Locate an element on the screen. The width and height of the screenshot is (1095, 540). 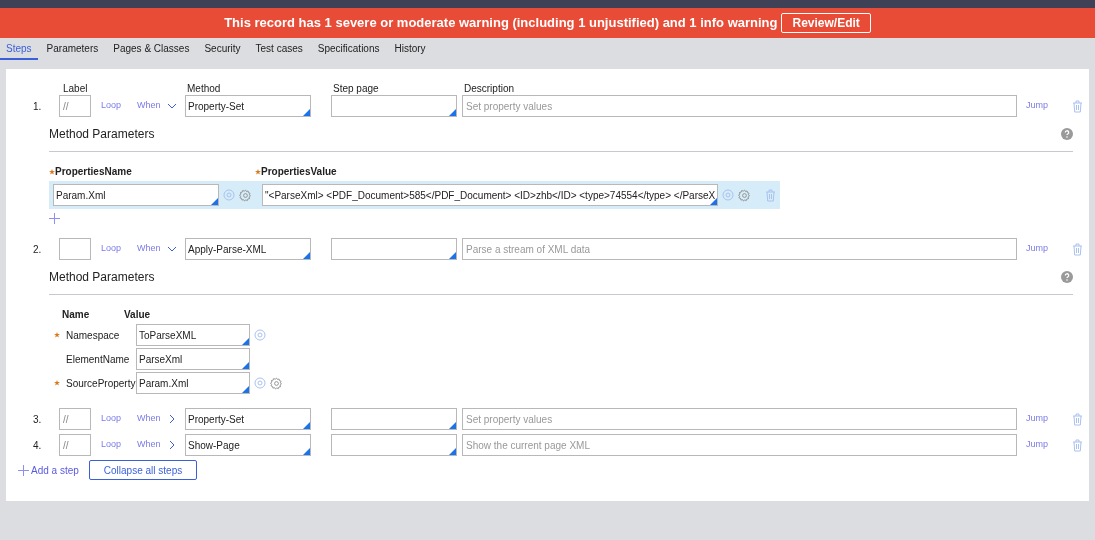
tab: Steps is located at coordinates (19, 49).